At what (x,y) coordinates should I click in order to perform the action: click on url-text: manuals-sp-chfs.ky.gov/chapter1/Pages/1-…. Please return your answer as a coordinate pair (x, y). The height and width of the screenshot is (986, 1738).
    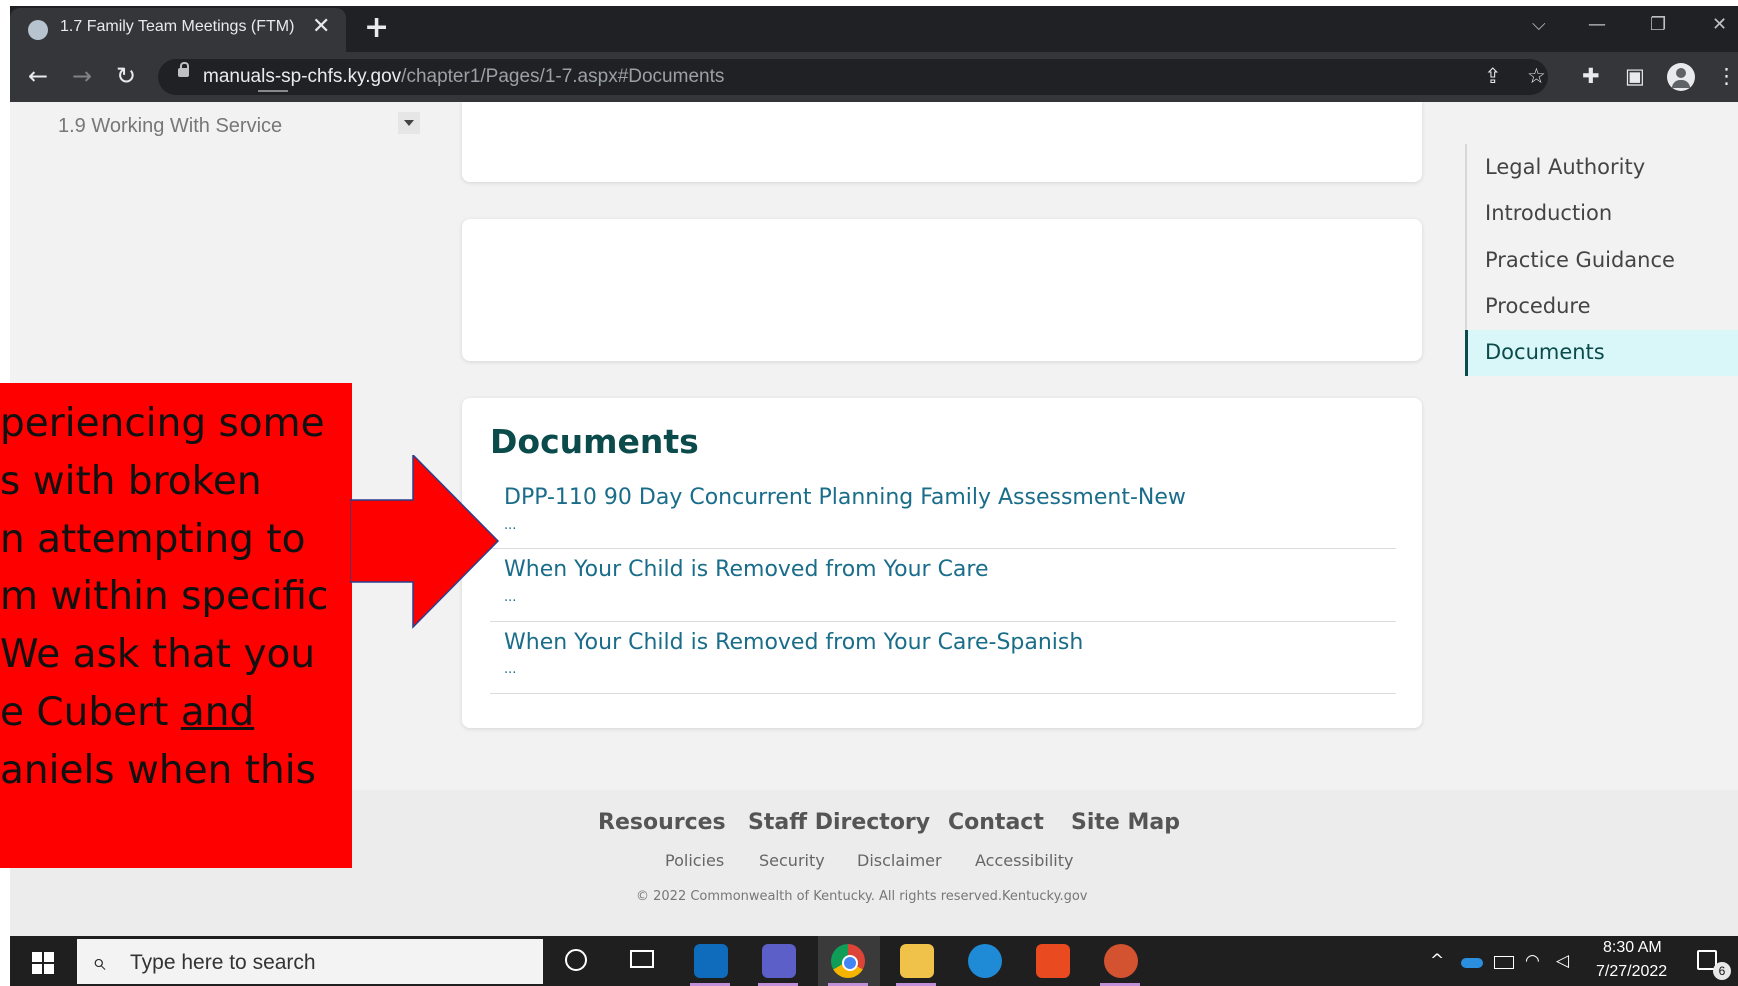
    Looking at the image, I should click on (463, 77).